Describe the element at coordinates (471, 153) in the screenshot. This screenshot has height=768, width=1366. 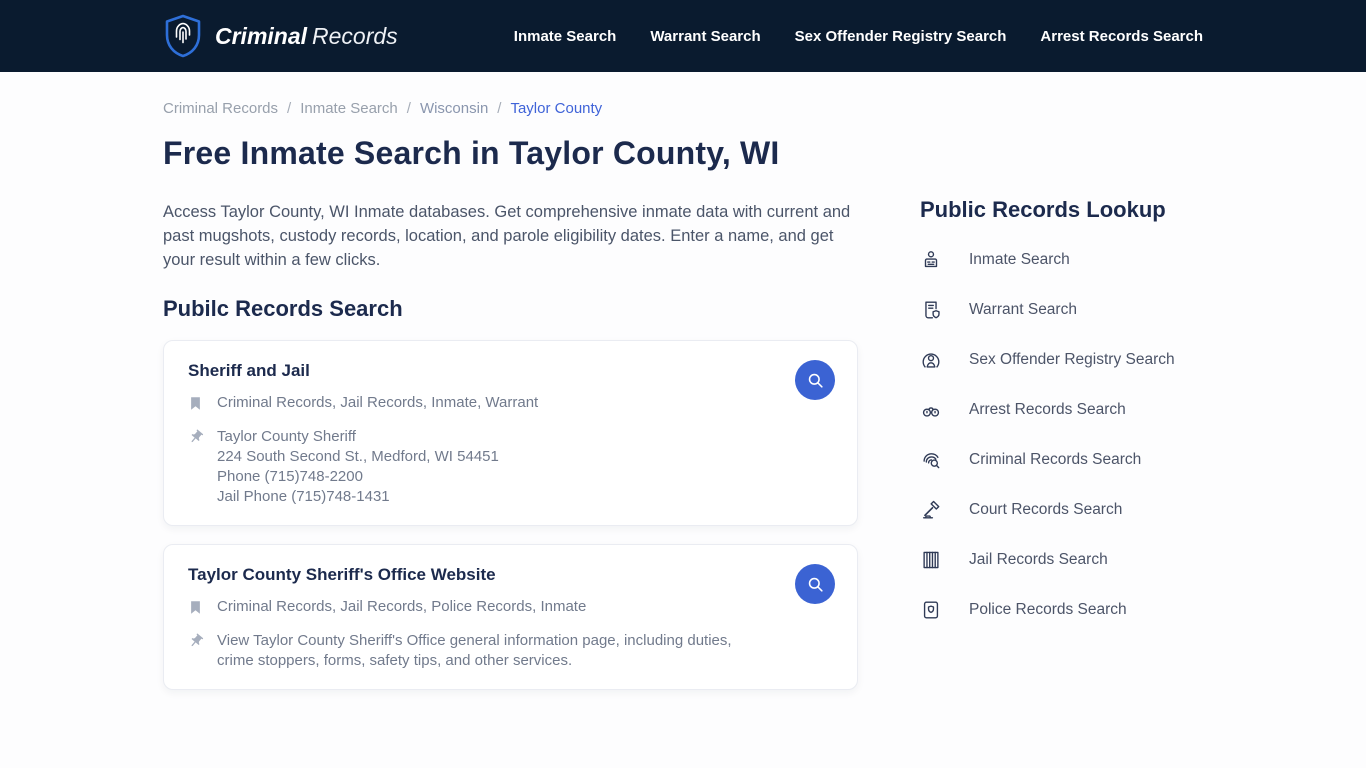
I see `page-title: Free Inmate Search in Taylor County, WI` at that location.